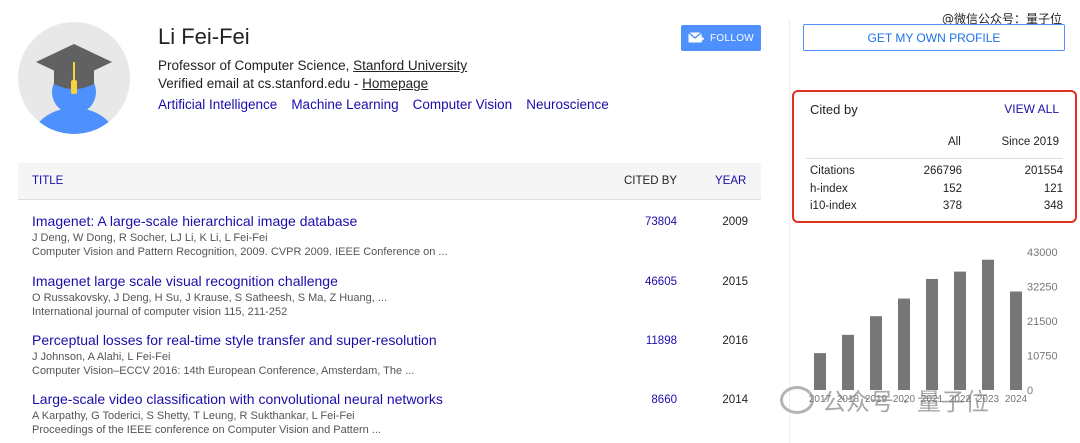 The image size is (1080, 443). Describe the element at coordinates (395, 83) in the screenshot. I see `homepage-link: Homepage` at that location.